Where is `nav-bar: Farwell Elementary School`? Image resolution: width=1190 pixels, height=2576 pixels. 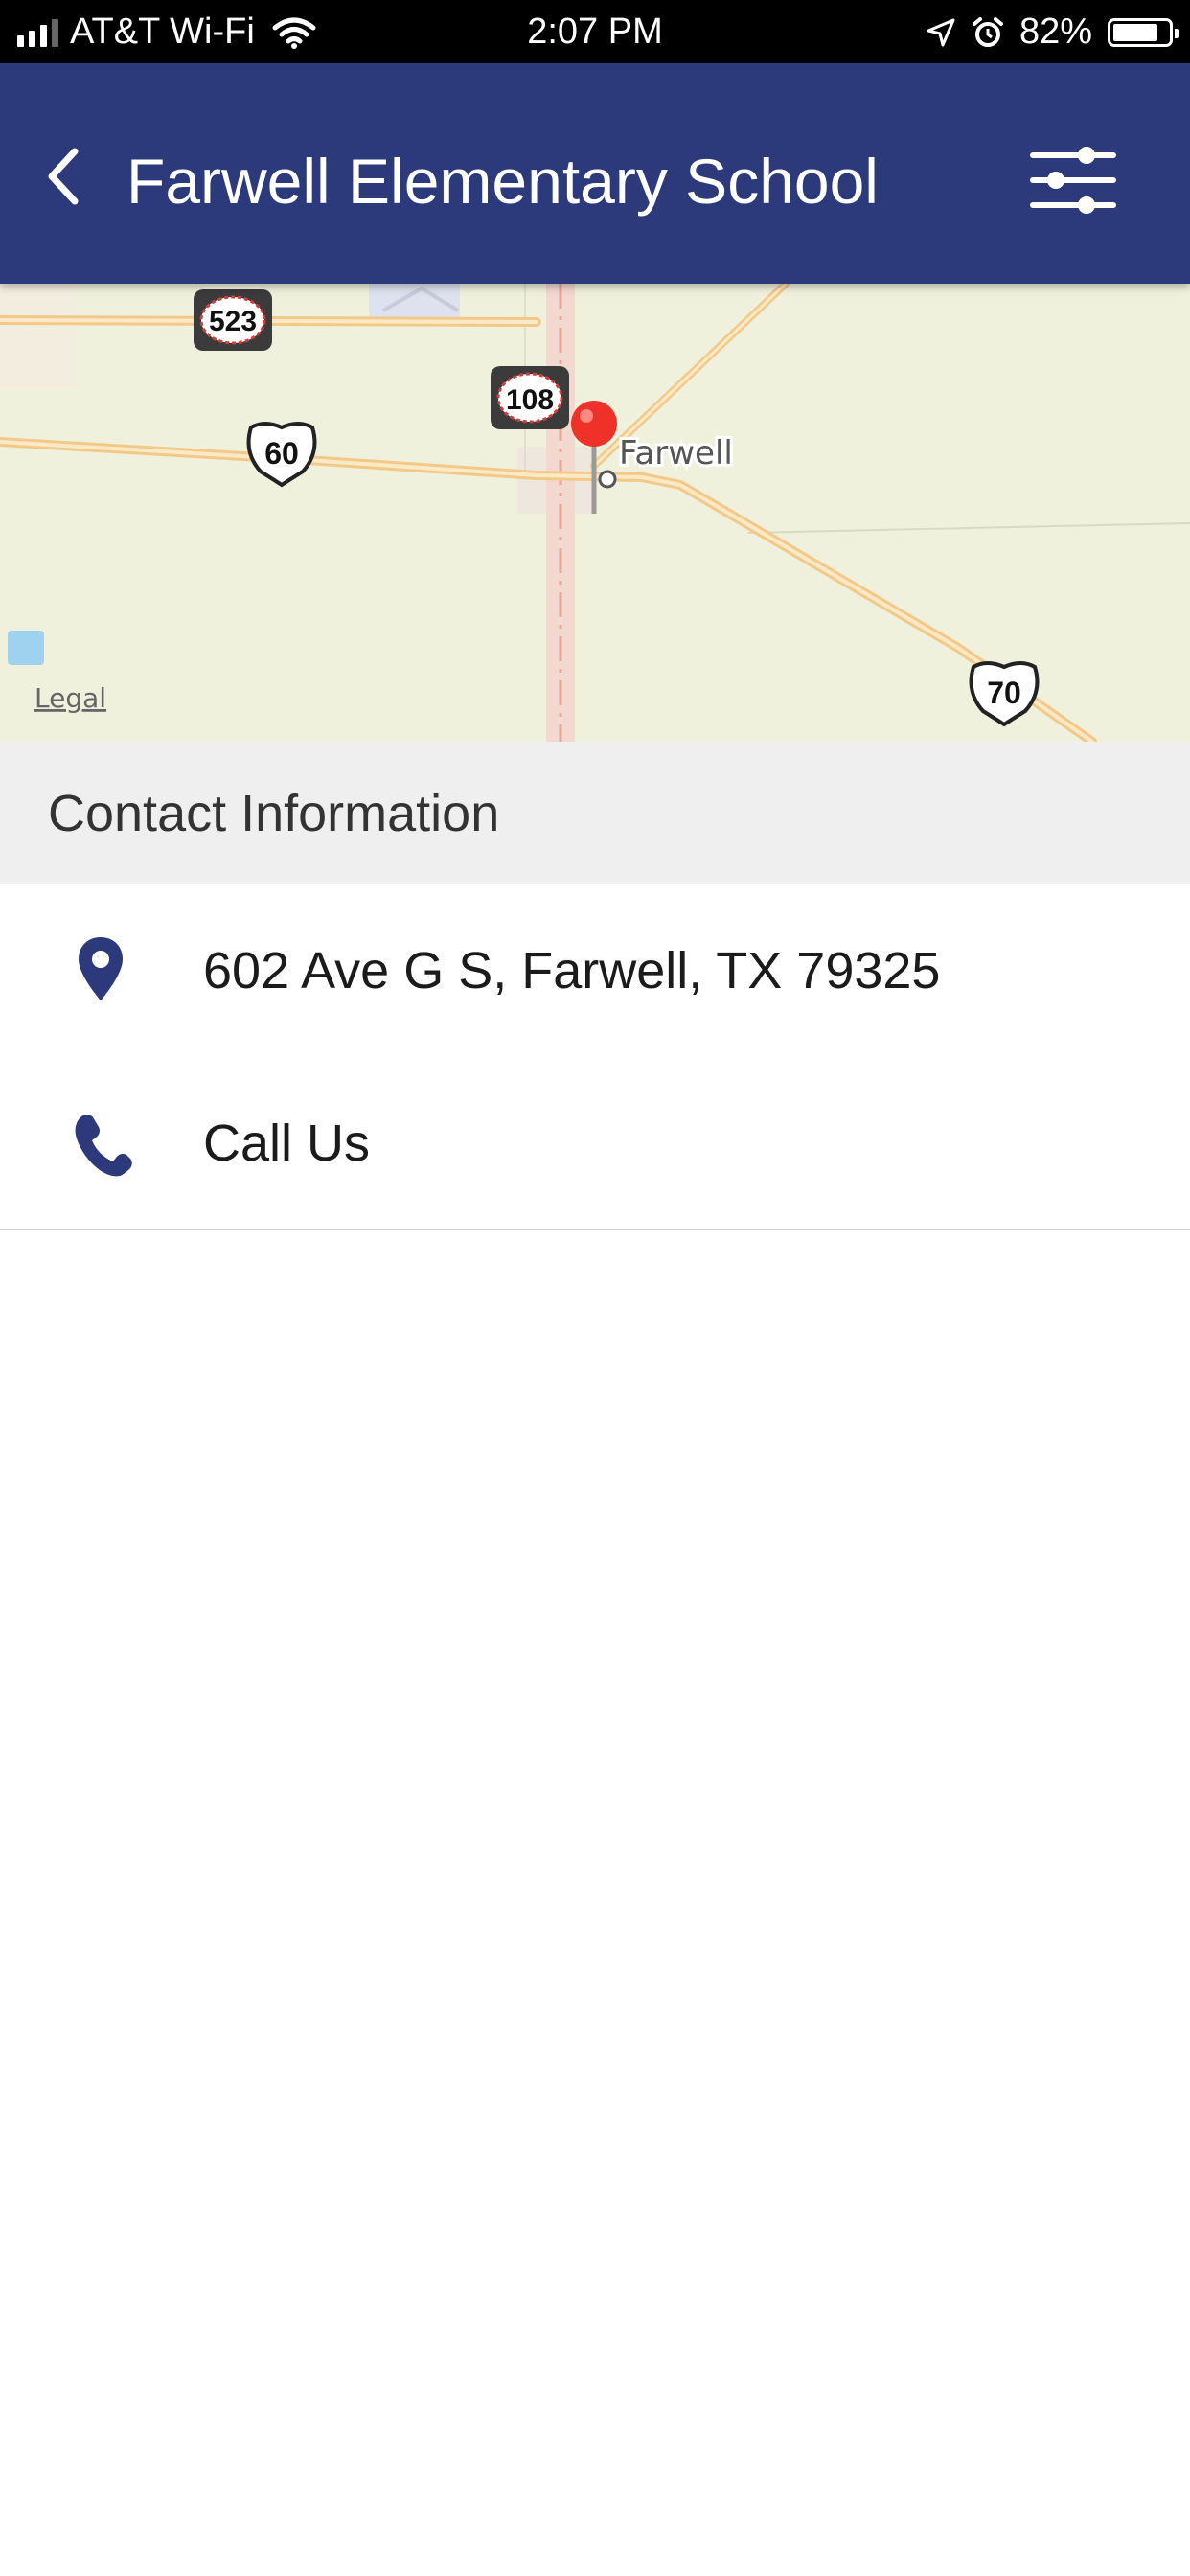 nav-bar: Farwell Elementary School is located at coordinates (595, 173).